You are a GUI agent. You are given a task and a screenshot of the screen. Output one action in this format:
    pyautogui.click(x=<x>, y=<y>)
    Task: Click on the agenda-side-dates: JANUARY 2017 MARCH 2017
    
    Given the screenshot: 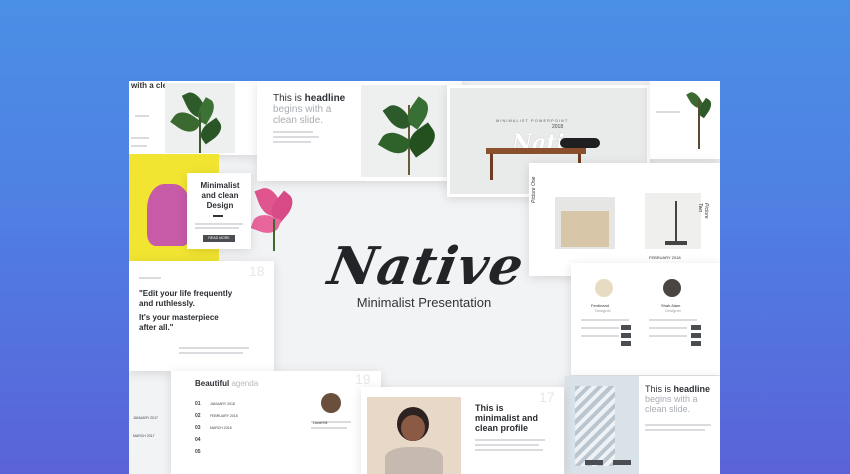 What is the action you would take?
    pyautogui.click(x=145, y=427)
    